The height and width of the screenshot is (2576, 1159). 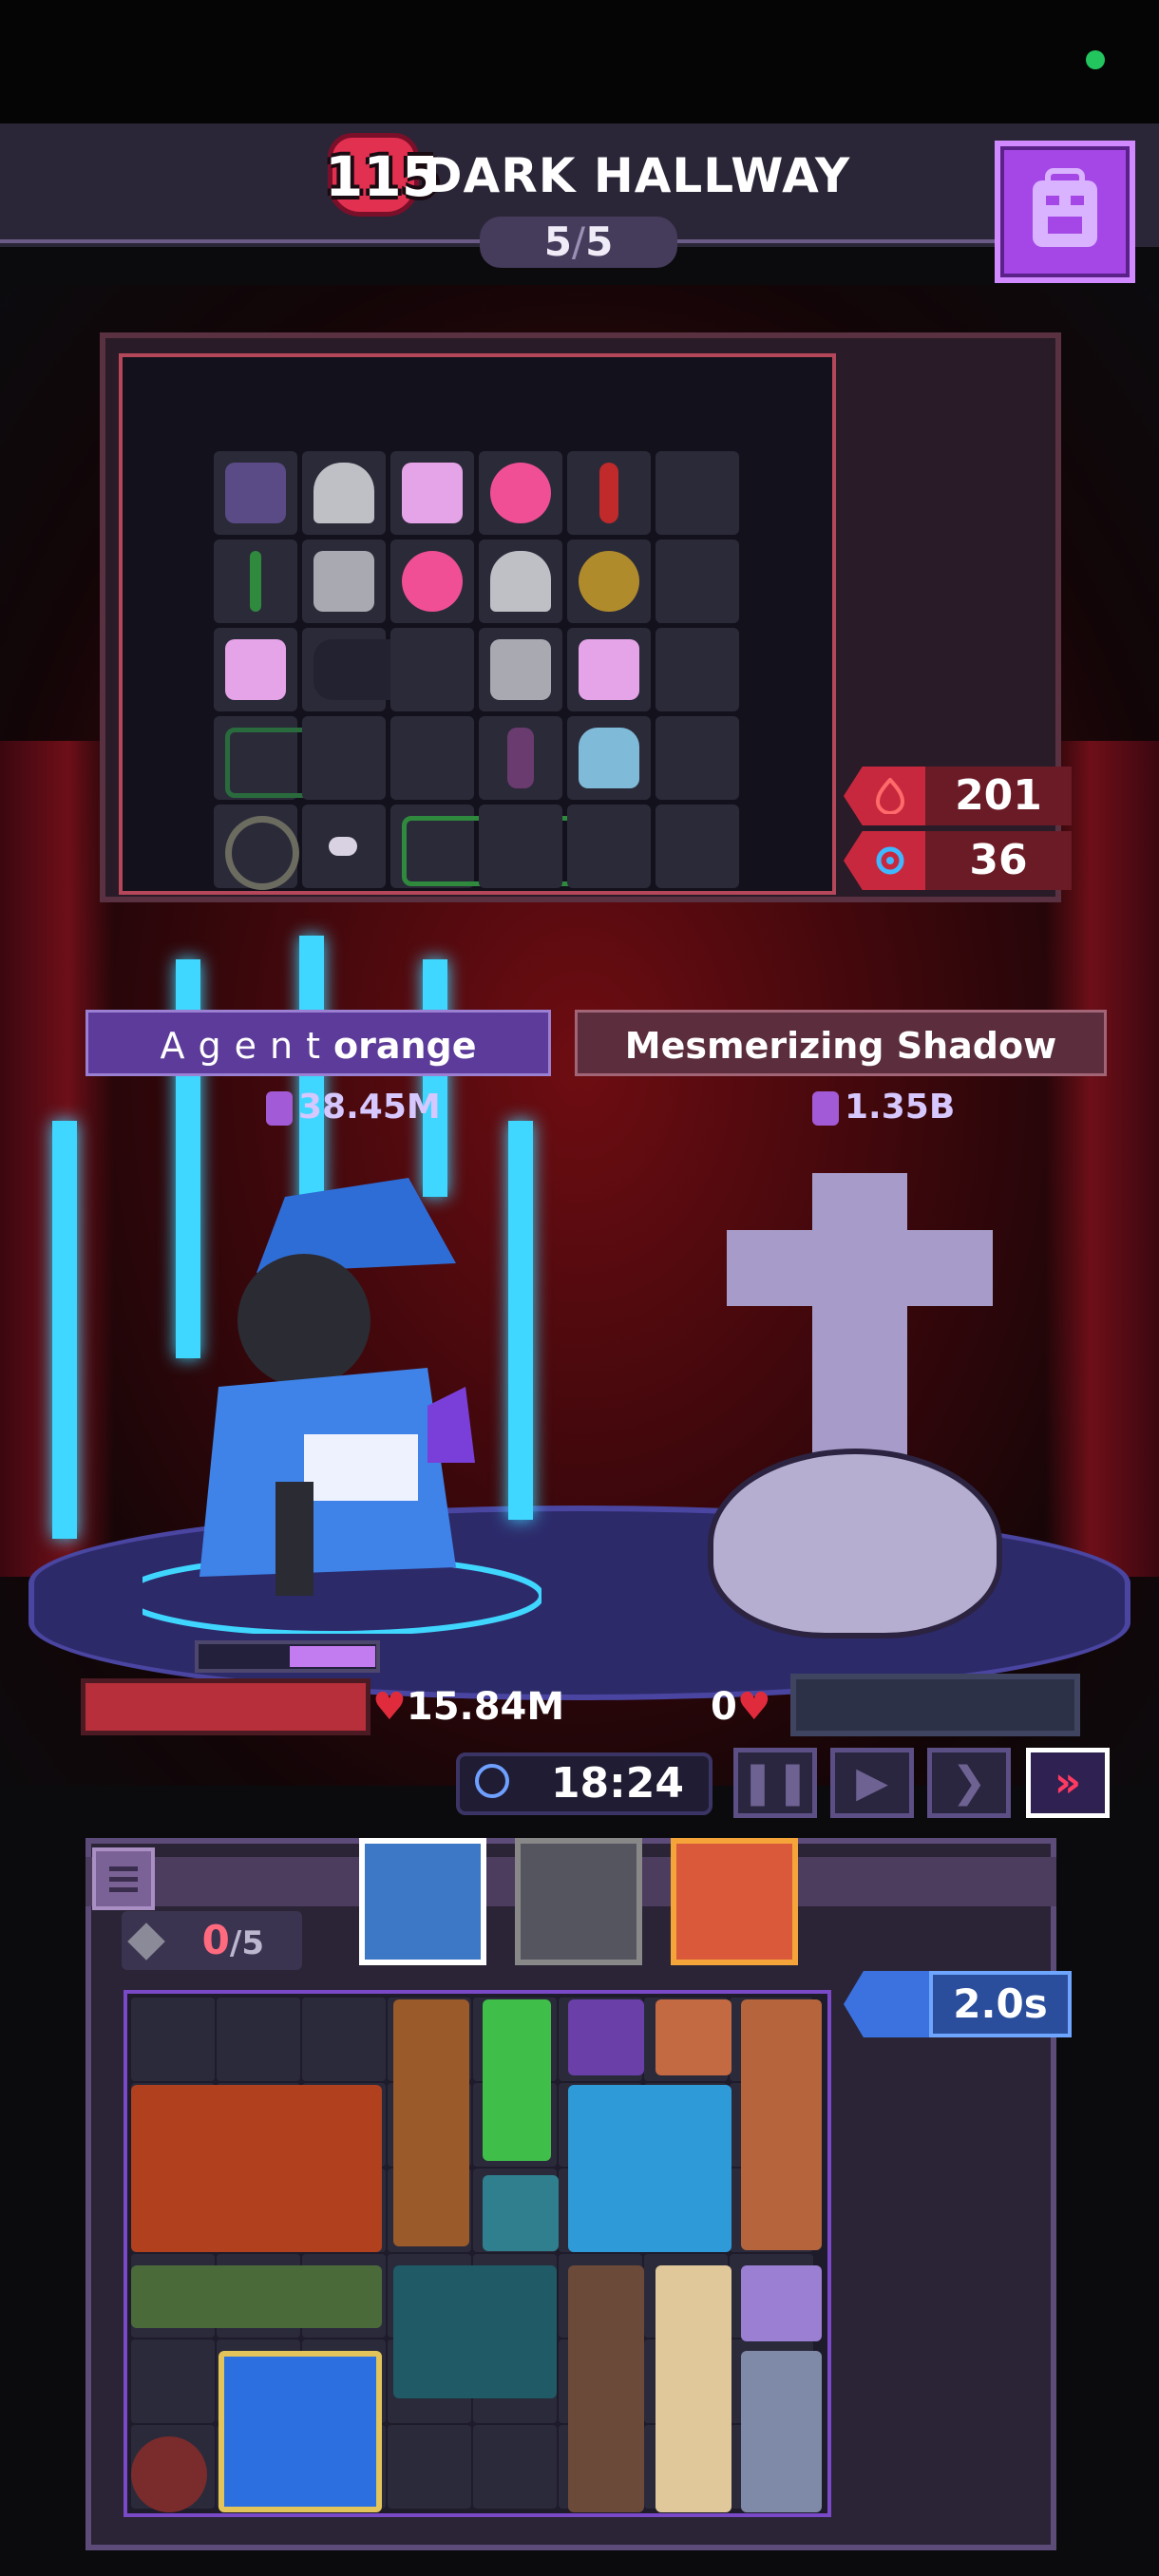 What do you see at coordinates (969, 1783) in the screenshot?
I see `fast-forward-button: ❯` at bounding box center [969, 1783].